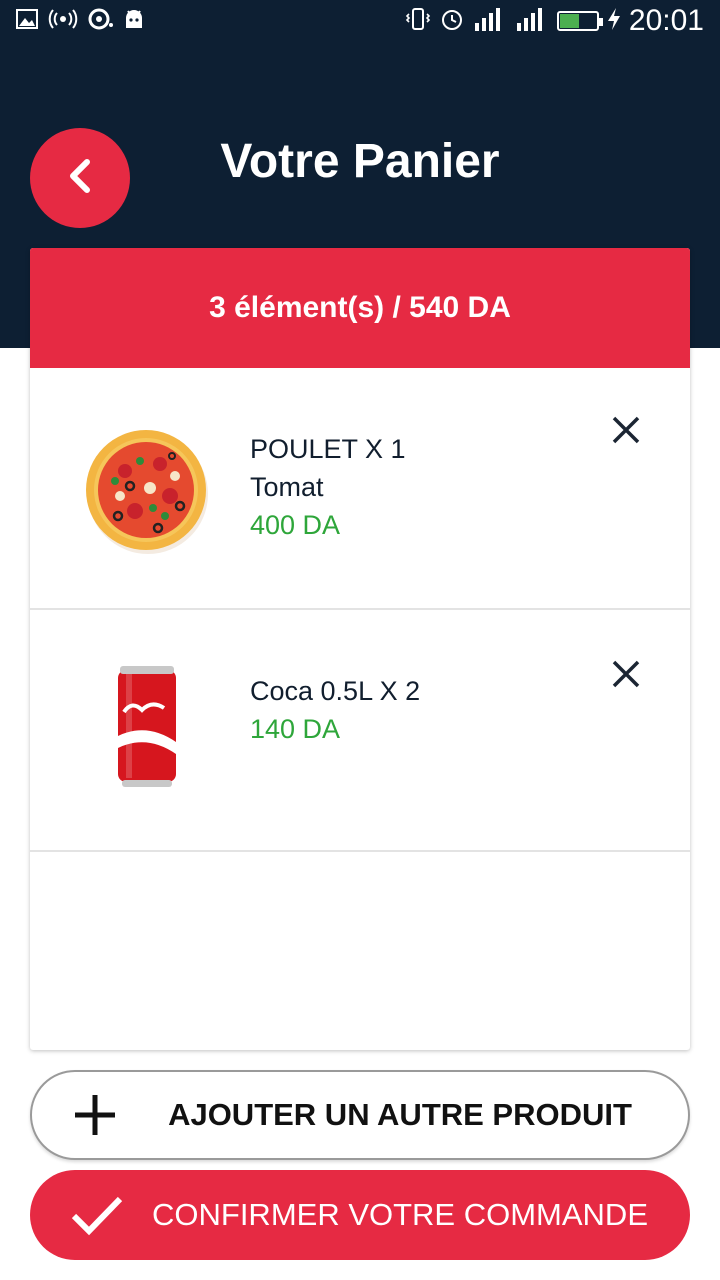  Describe the element at coordinates (335, 691) in the screenshot. I see `cart-item-name: Coca 0.5L X 2` at that location.